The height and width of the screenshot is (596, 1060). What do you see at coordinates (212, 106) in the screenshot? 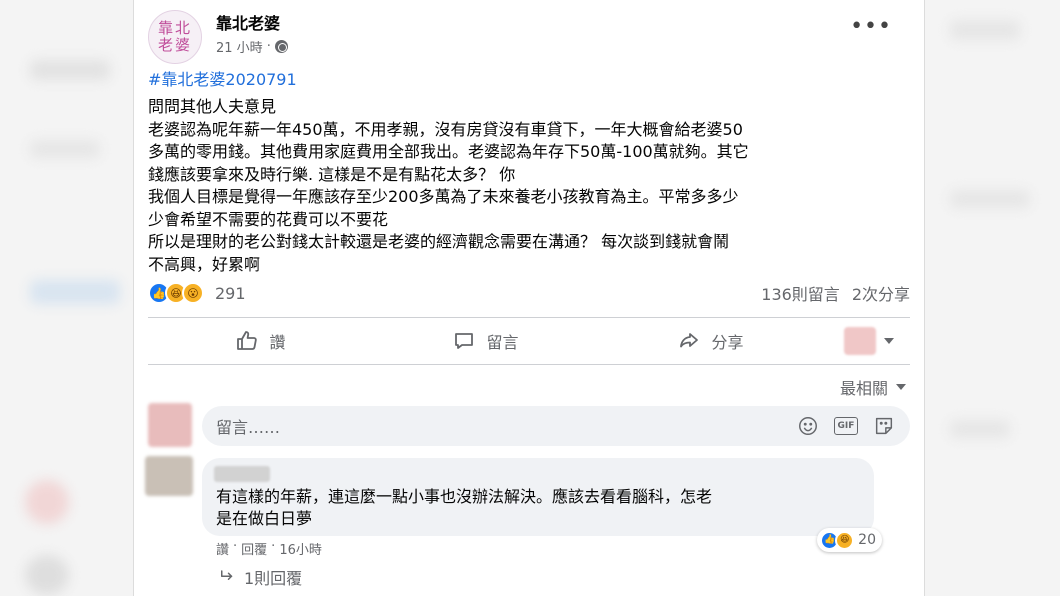
I see `post-body-line: 問問其他人夫意見` at bounding box center [212, 106].